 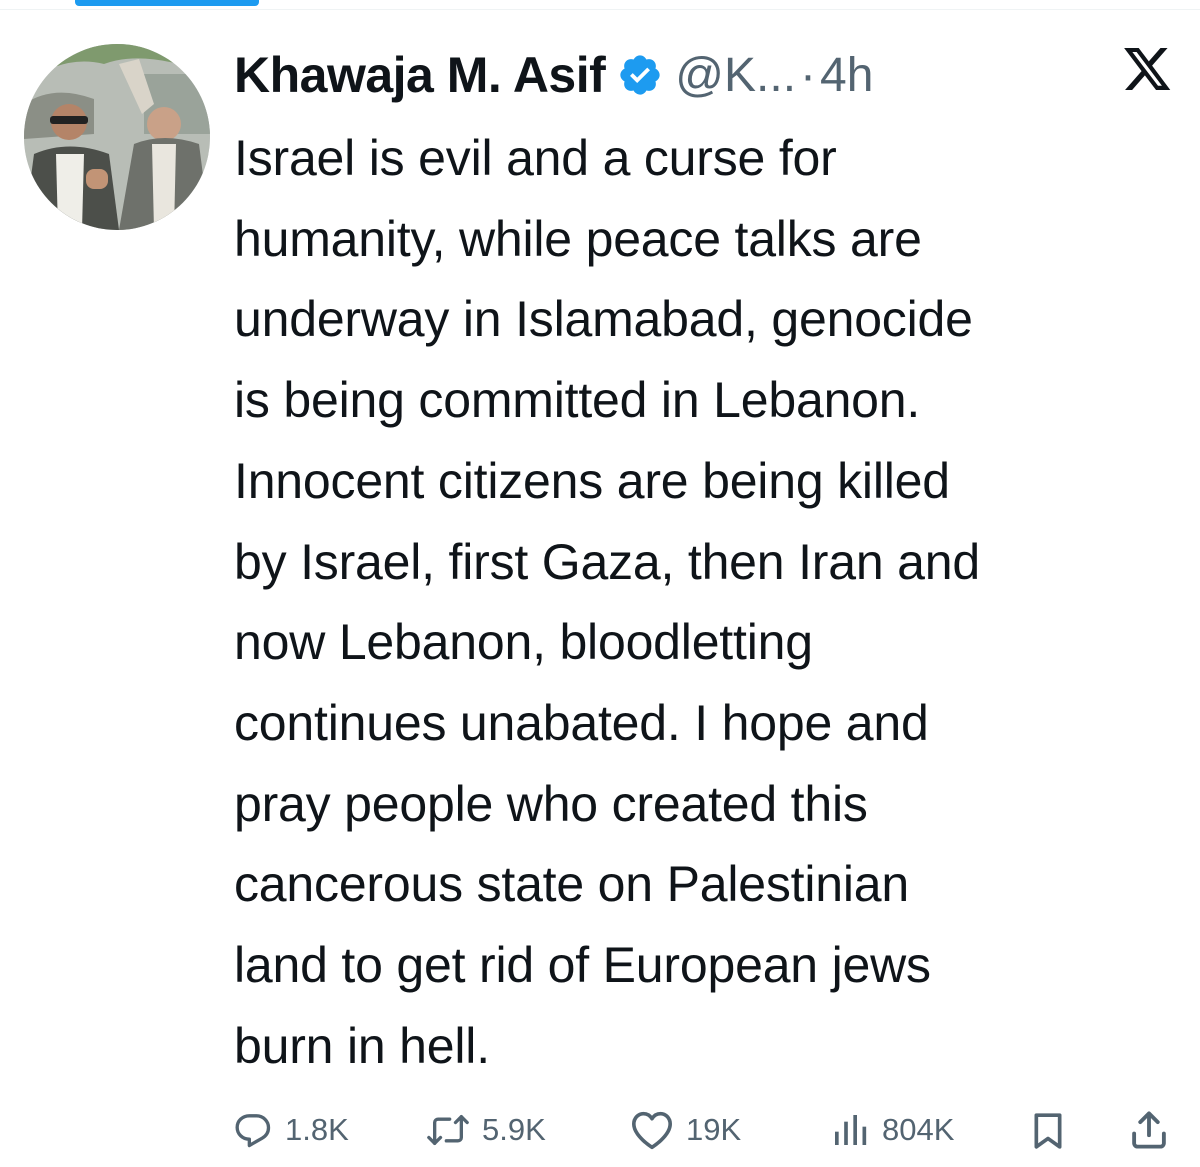 I want to click on repost-count: 5.9K, so click(x=514, y=1129).